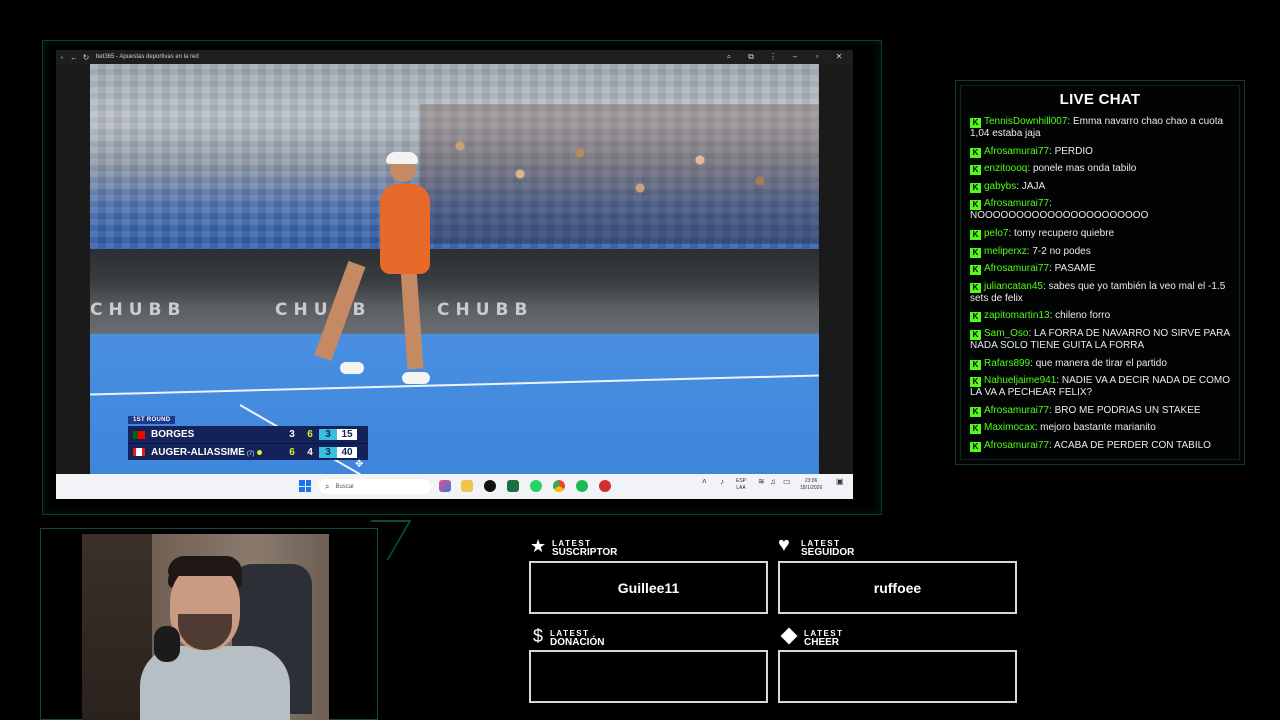 The image size is (1280, 720). What do you see at coordinates (1000, 186) in the screenshot?
I see `chat-username: gabybs` at bounding box center [1000, 186].